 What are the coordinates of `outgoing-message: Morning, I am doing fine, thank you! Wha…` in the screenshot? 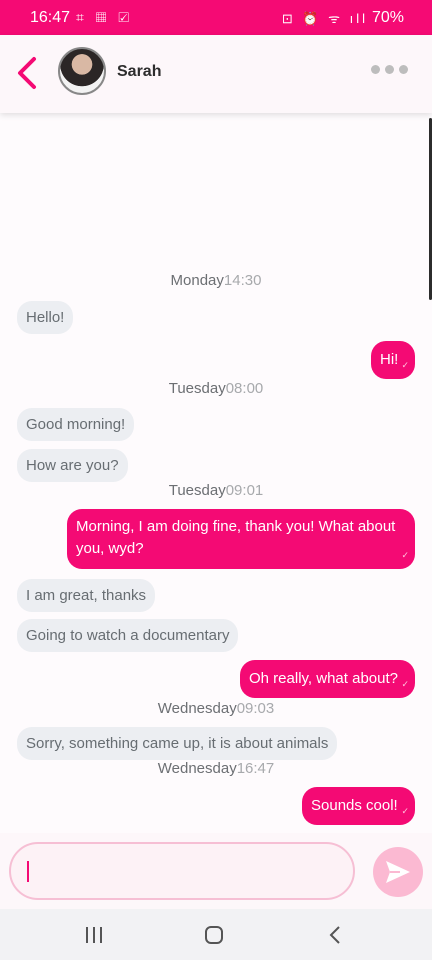 It's located at (241, 539).